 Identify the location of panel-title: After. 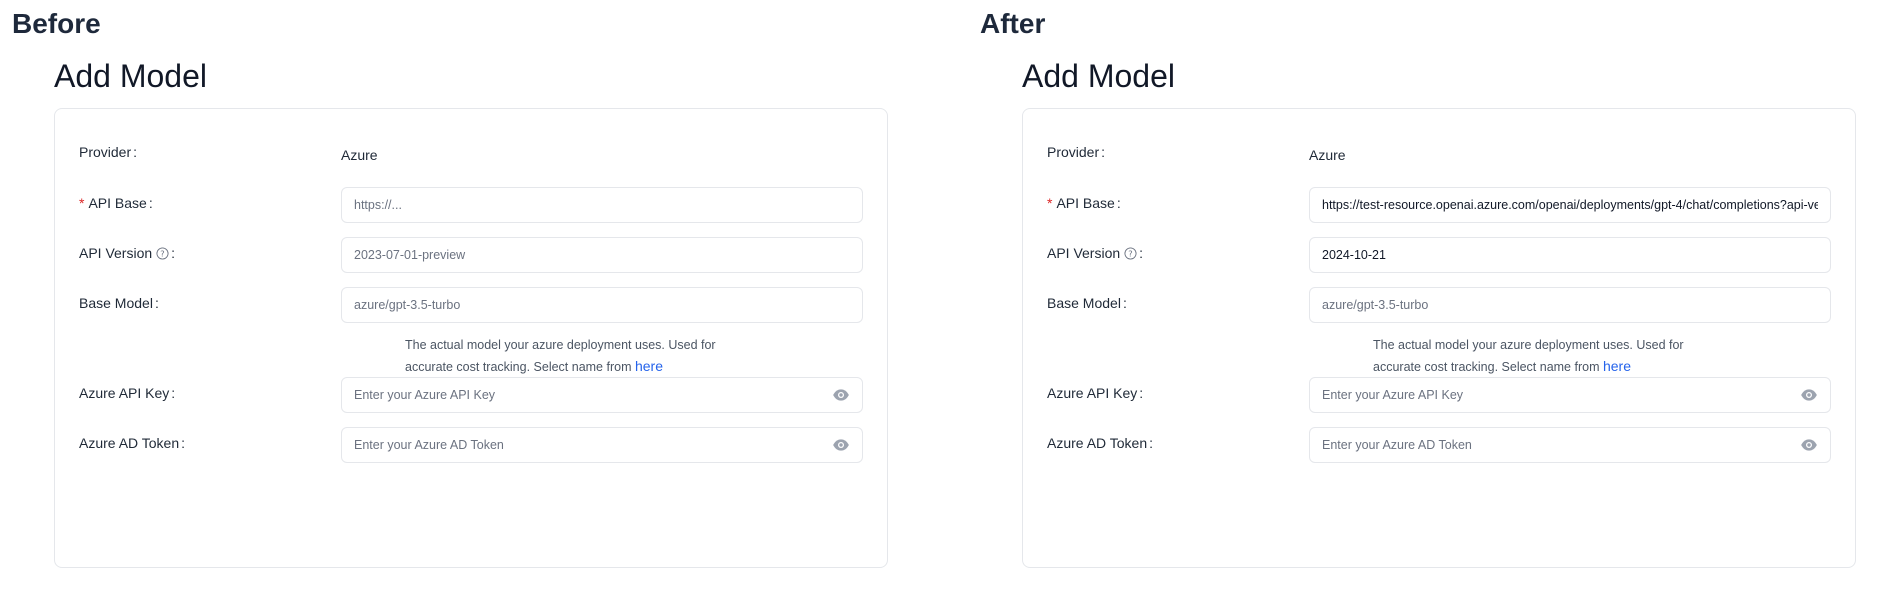
(1013, 23).